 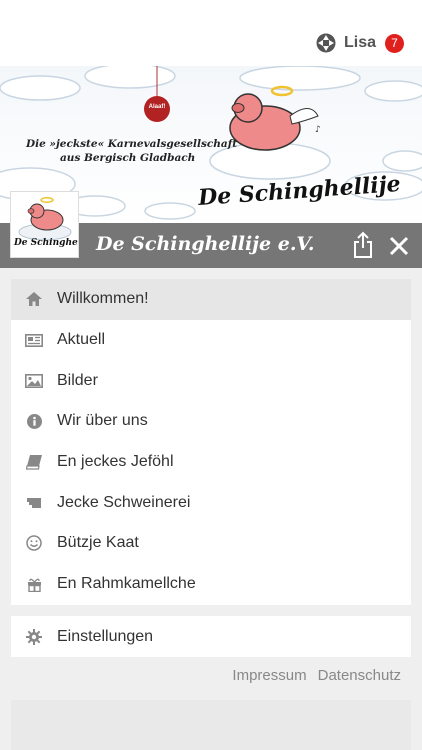 What do you see at coordinates (211, 299) in the screenshot?
I see `menu-item-willkommen: Willkommen!` at bounding box center [211, 299].